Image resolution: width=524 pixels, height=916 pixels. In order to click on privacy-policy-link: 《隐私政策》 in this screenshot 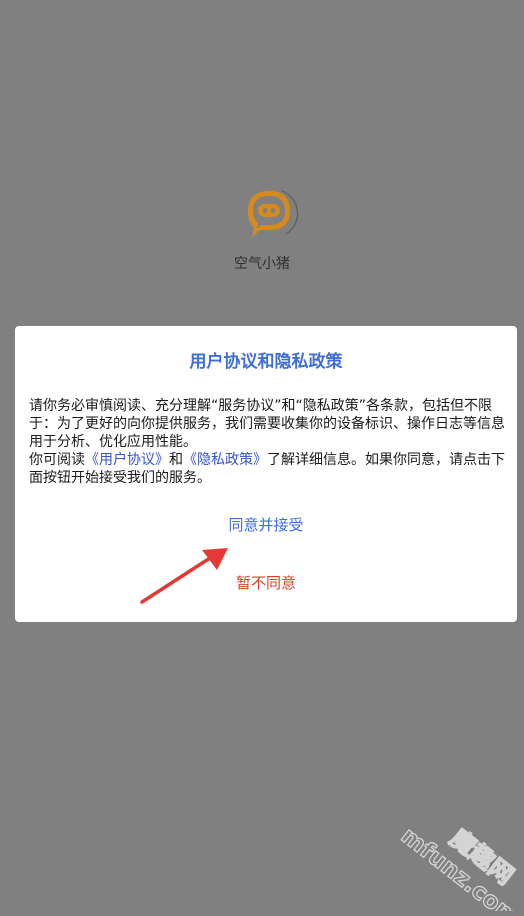, I will do `click(225, 460)`.